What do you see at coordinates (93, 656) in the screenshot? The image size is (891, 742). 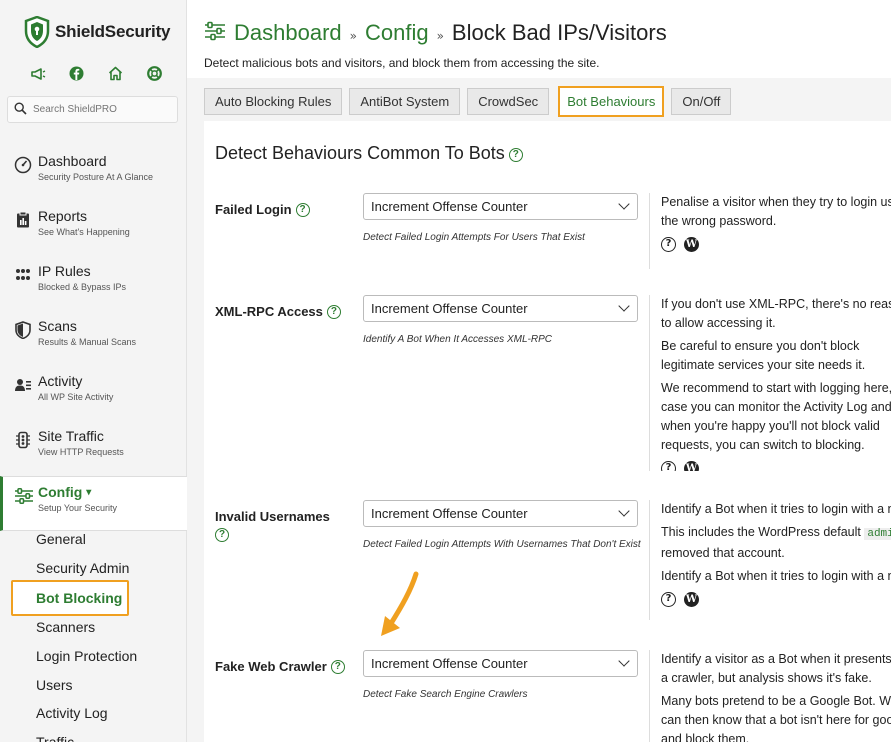 I see `submenu-item-login-protection: Login Protection` at bounding box center [93, 656].